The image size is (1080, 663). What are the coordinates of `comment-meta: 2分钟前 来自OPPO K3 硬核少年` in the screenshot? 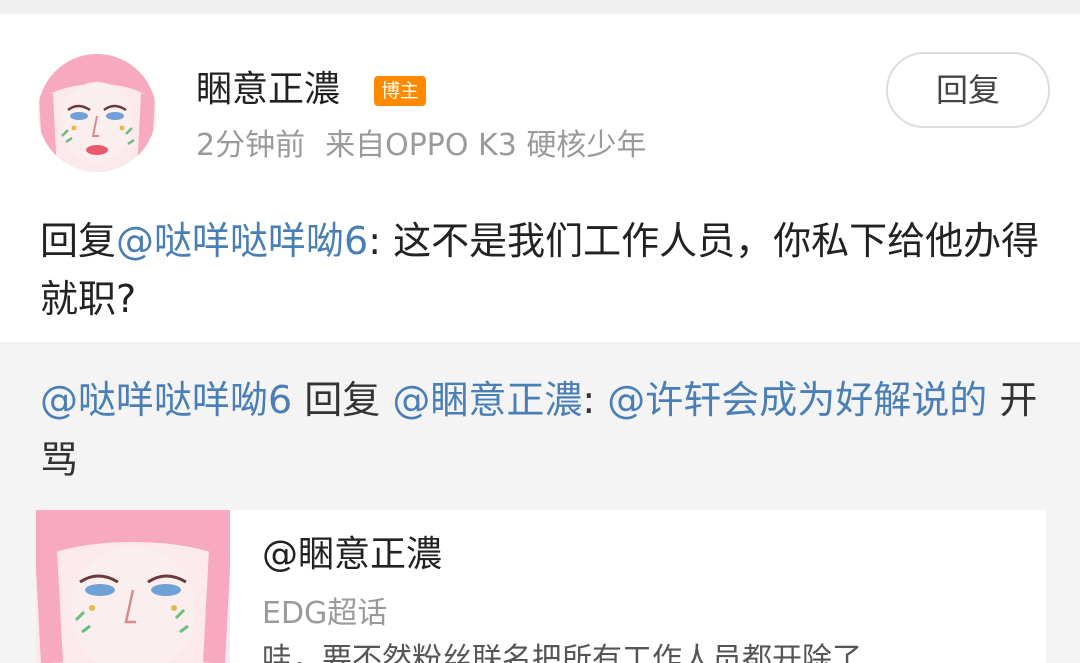 It's located at (421, 146).